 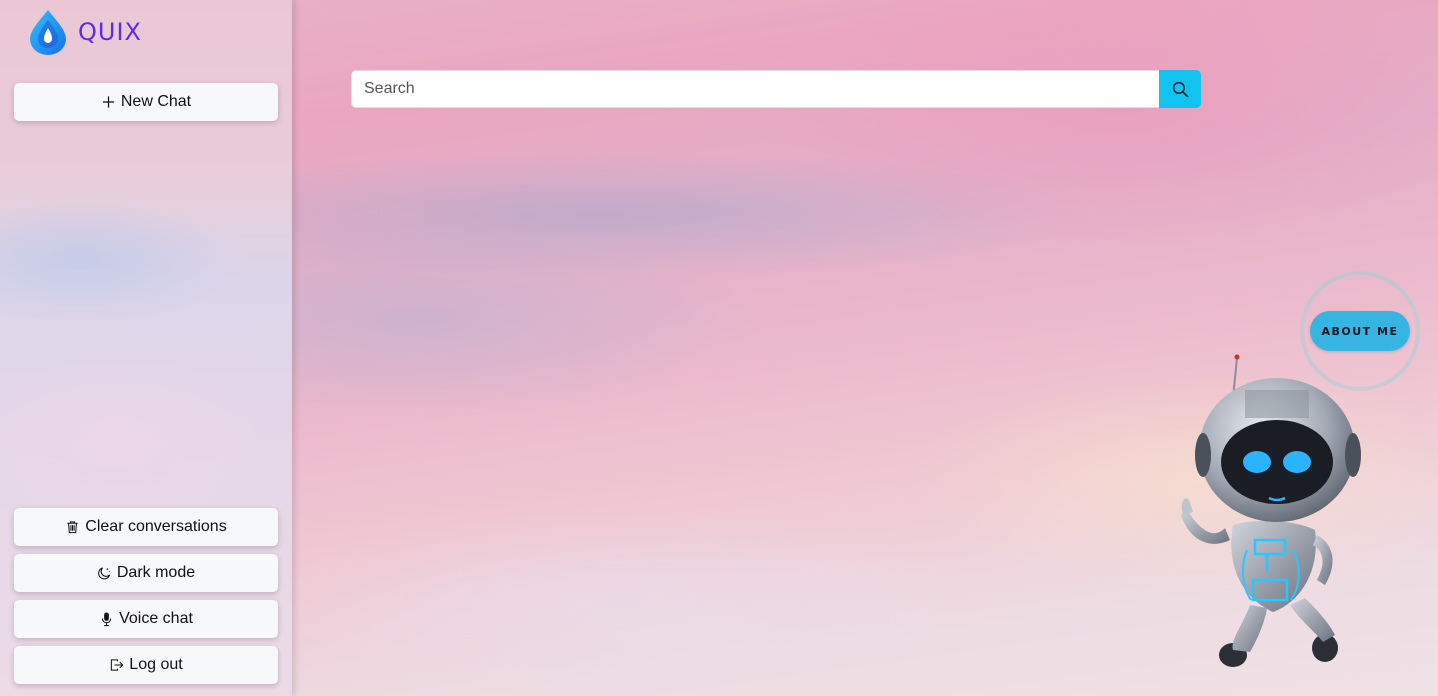 What do you see at coordinates (116, 665) in the screenshot?
I see `logout-icon` at bounding box center [116, 665].